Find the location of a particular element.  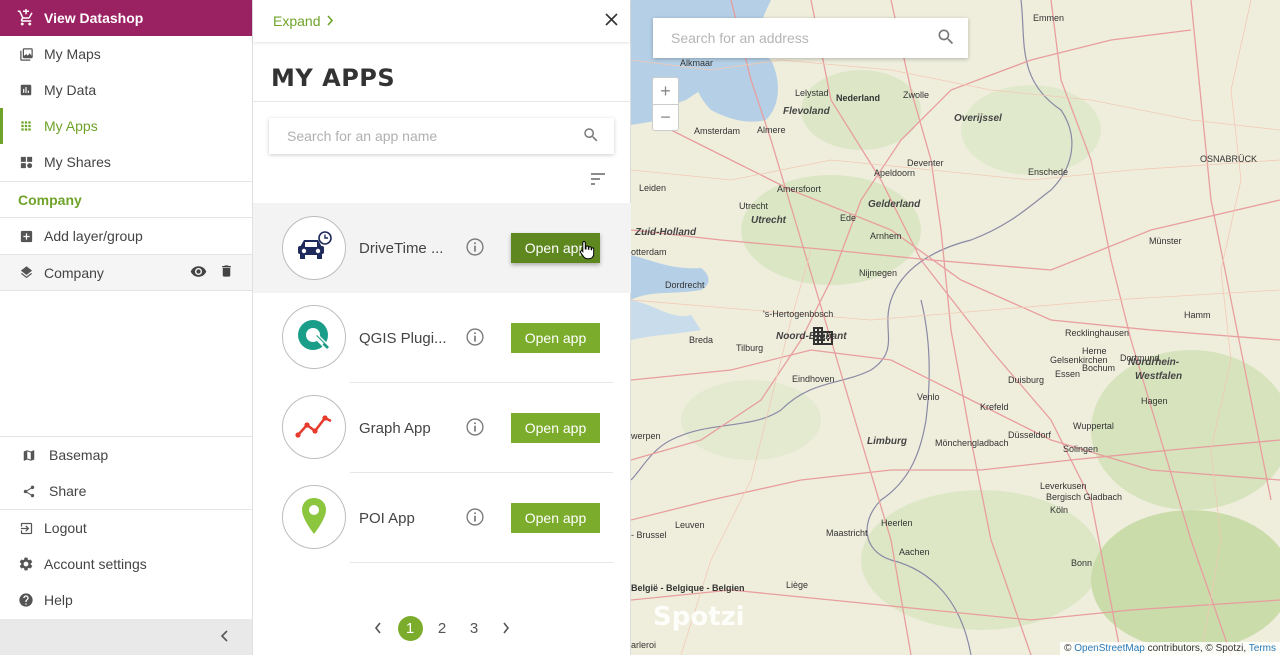

sidebar-item-account-settings: Account settings is located at coordinates (126, 564).